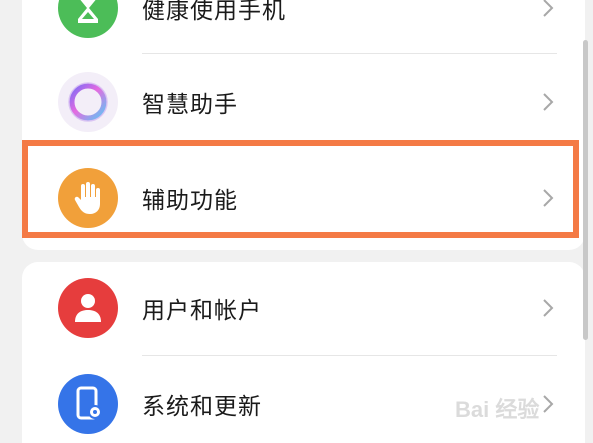 The image size is (593, 443). Describe the element at coordinates (214, 12) in the screenshot. I see `settings-item-label: 健康使用手机` at that location.